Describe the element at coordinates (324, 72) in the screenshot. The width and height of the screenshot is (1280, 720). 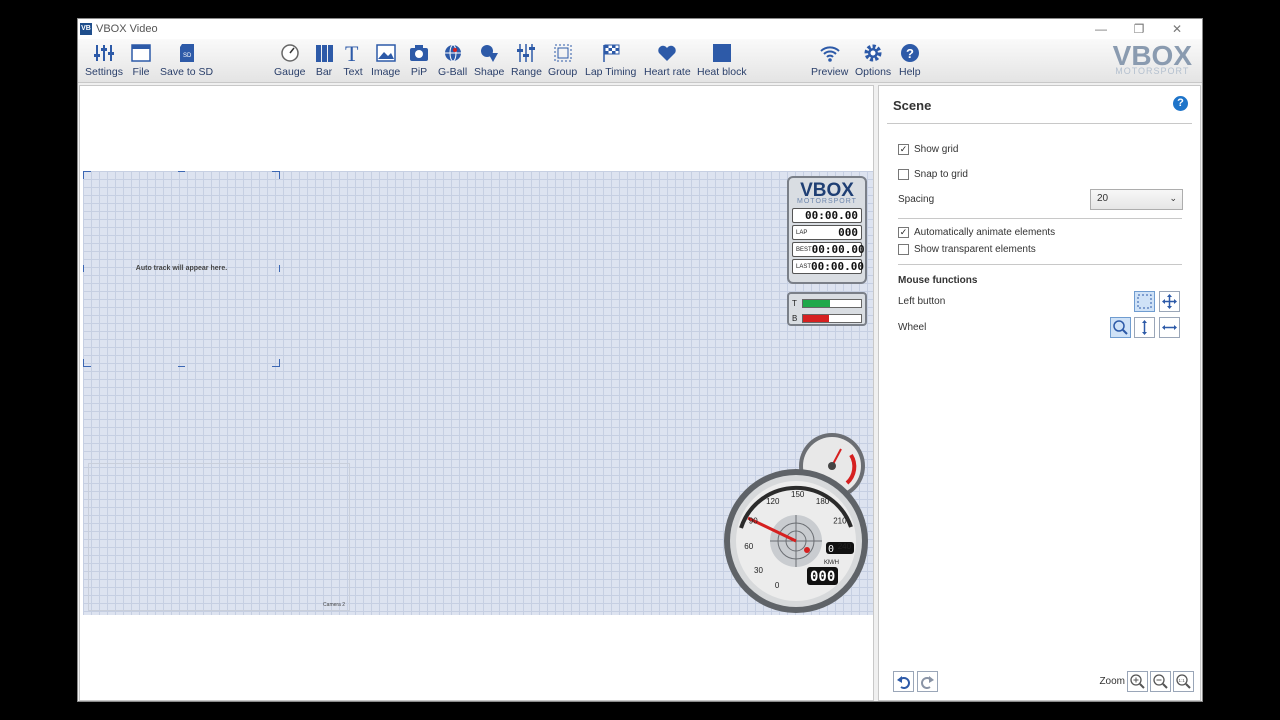
I see `bar-label: Bar` at that location.